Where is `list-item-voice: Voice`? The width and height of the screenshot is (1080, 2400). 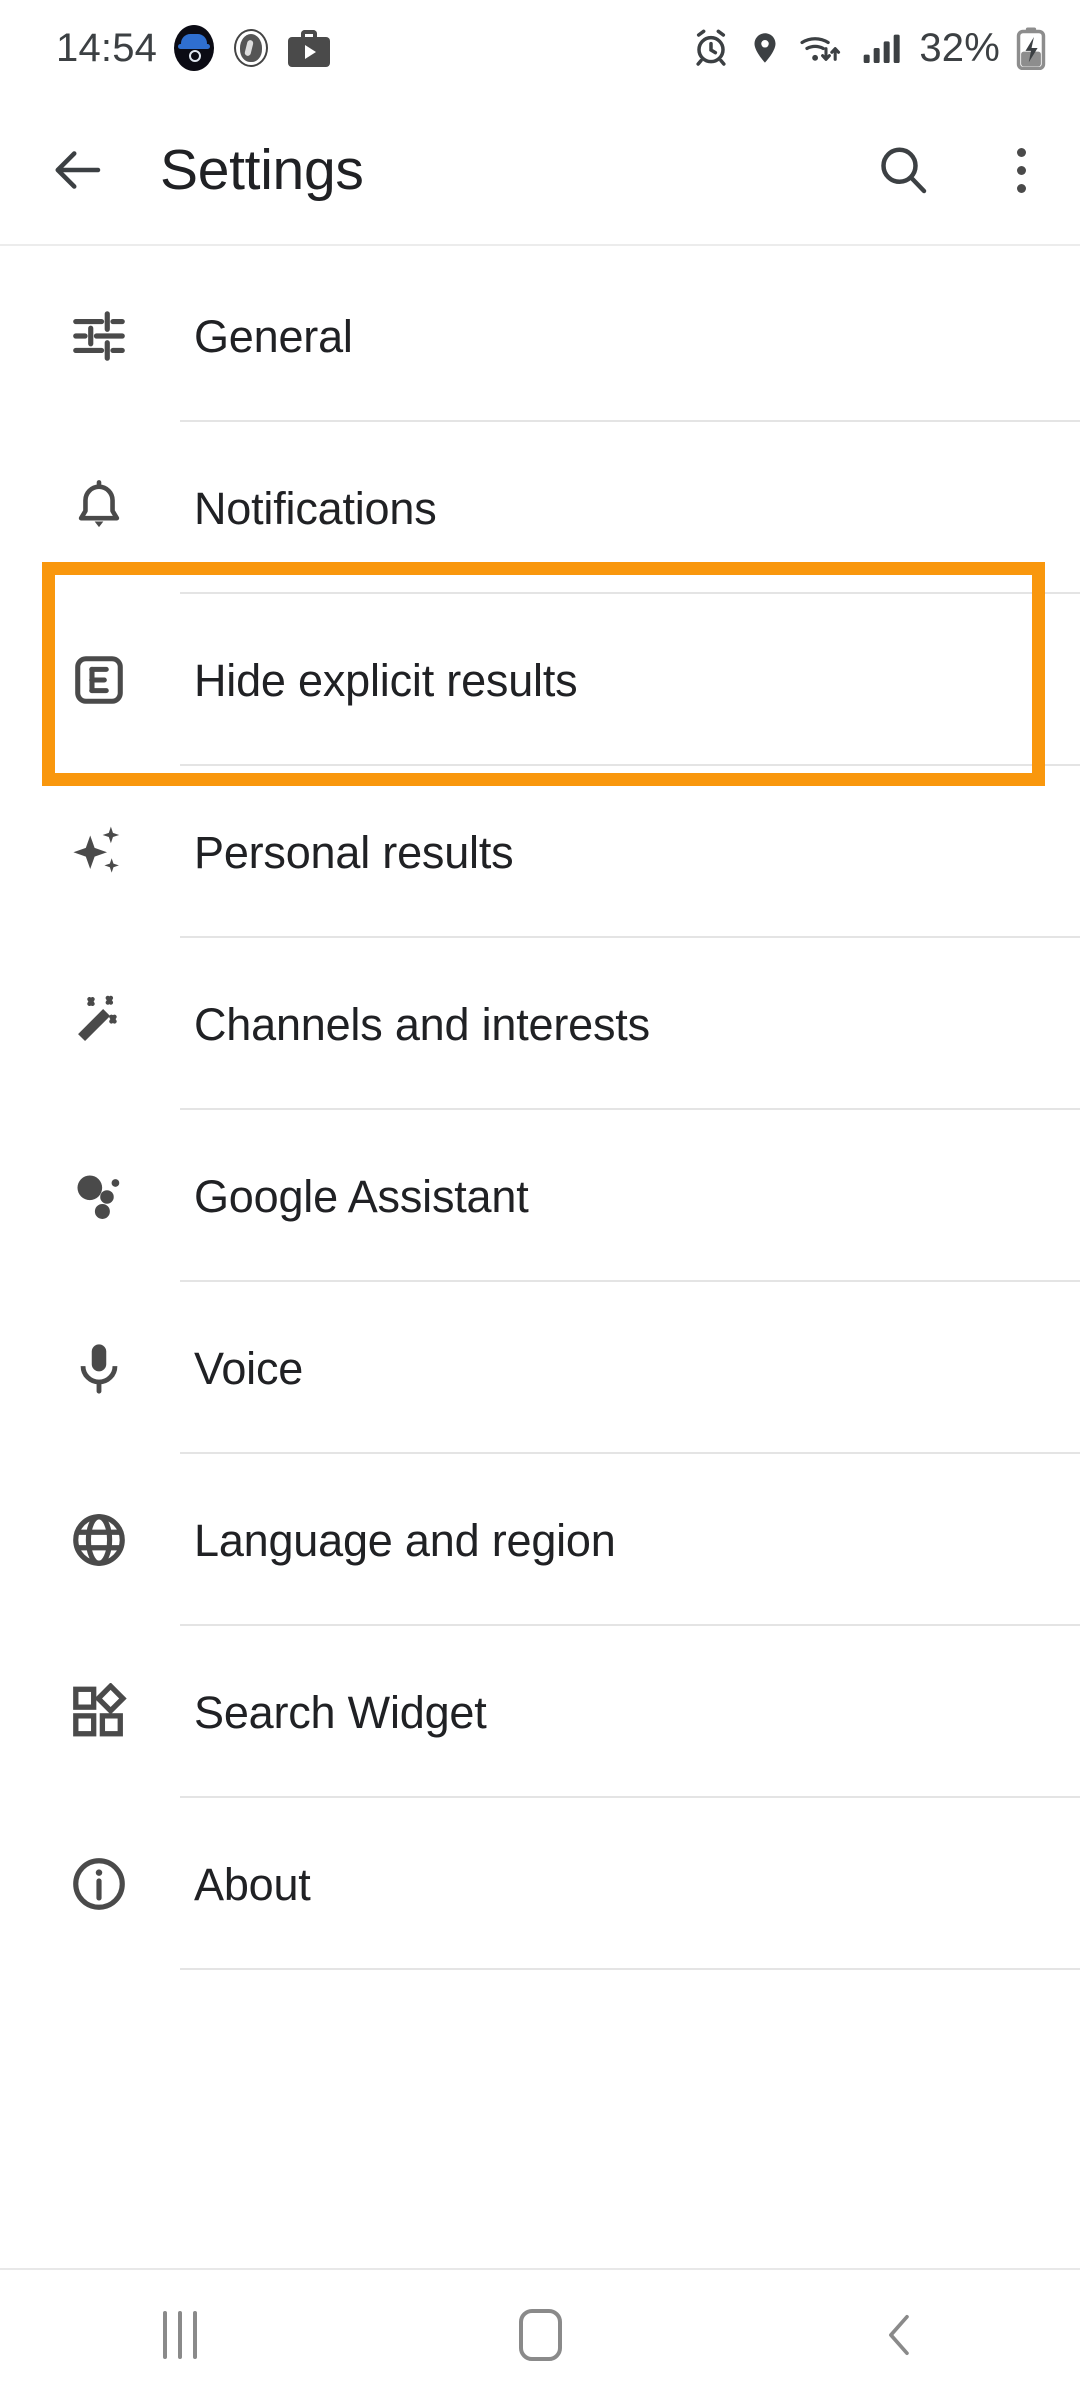 list-item-voice: Voice is located at coordinates (540, 1368).